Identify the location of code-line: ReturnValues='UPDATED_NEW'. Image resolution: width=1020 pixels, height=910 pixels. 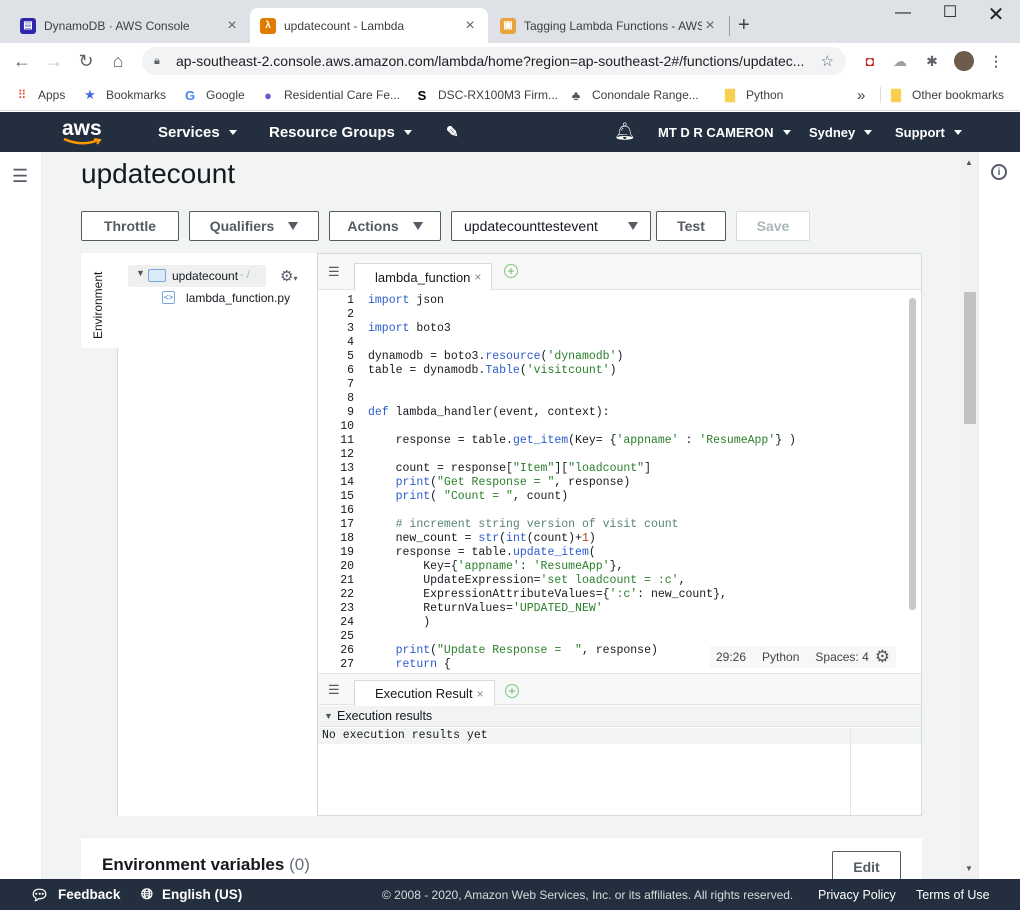
(485, 608).